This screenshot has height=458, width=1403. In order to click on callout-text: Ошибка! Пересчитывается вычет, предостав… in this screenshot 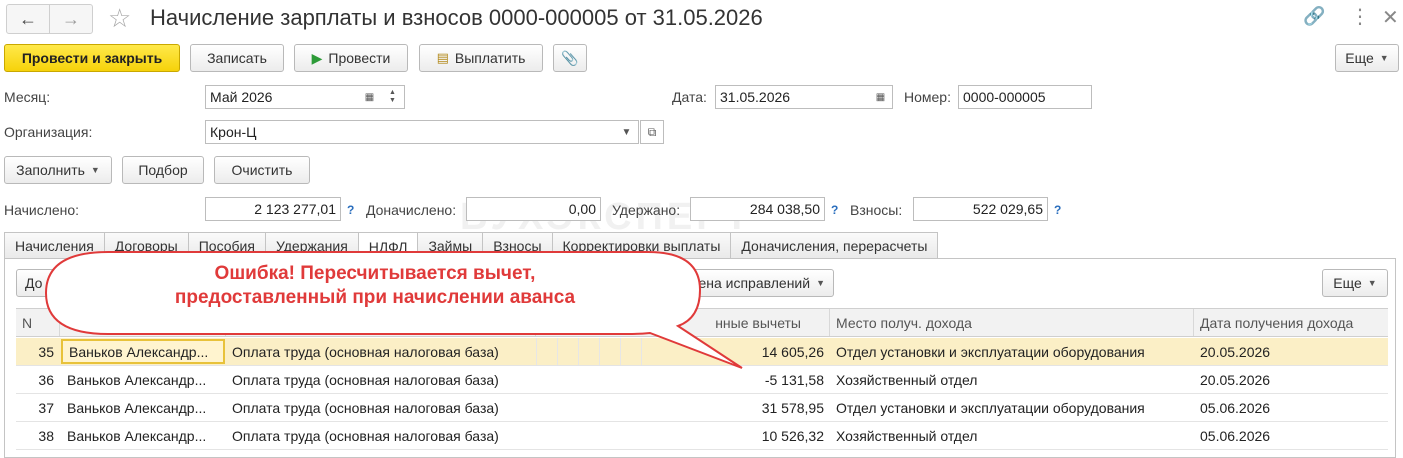, I will do `click(375, 286)`.